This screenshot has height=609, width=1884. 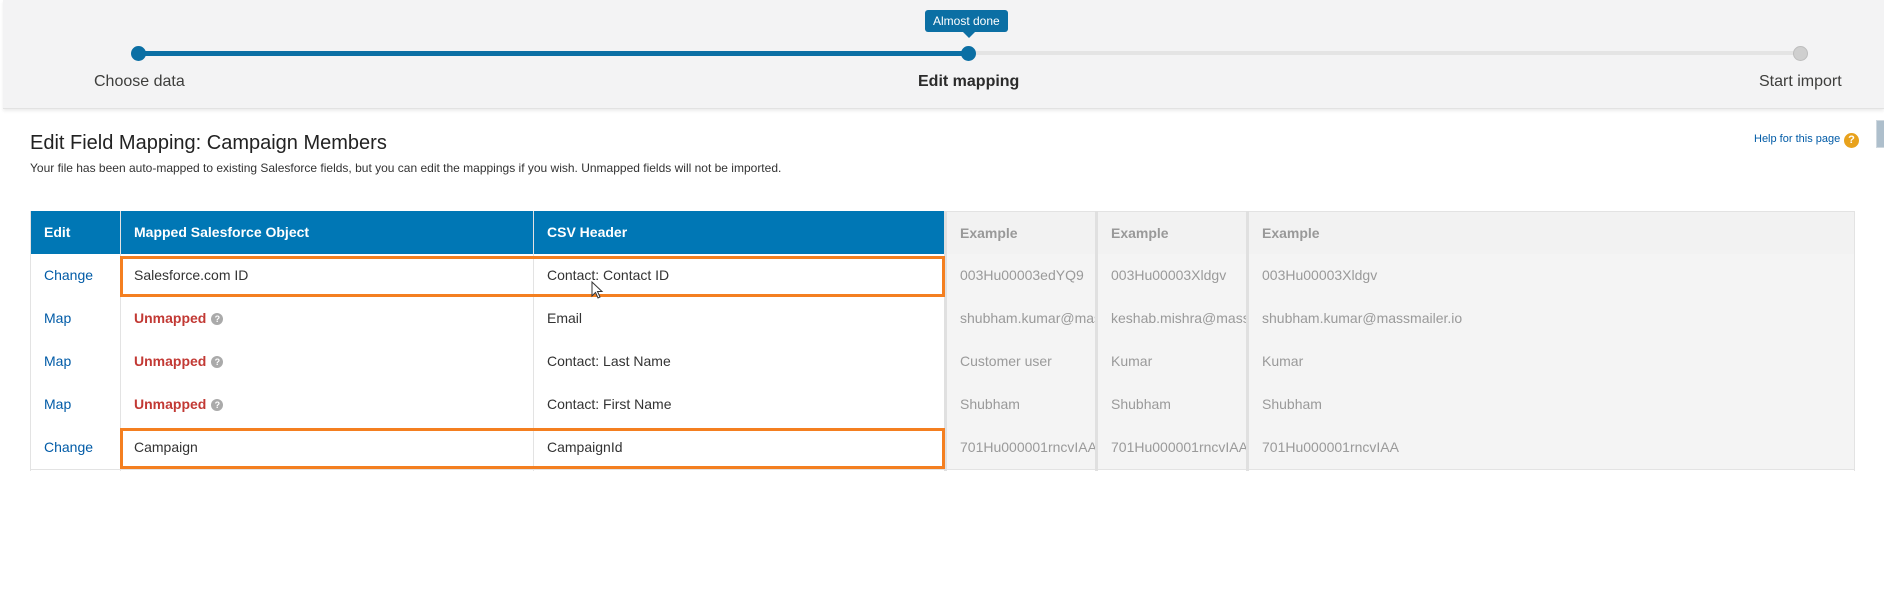 I want to click on table-border-left, so click(x=30, y=341).